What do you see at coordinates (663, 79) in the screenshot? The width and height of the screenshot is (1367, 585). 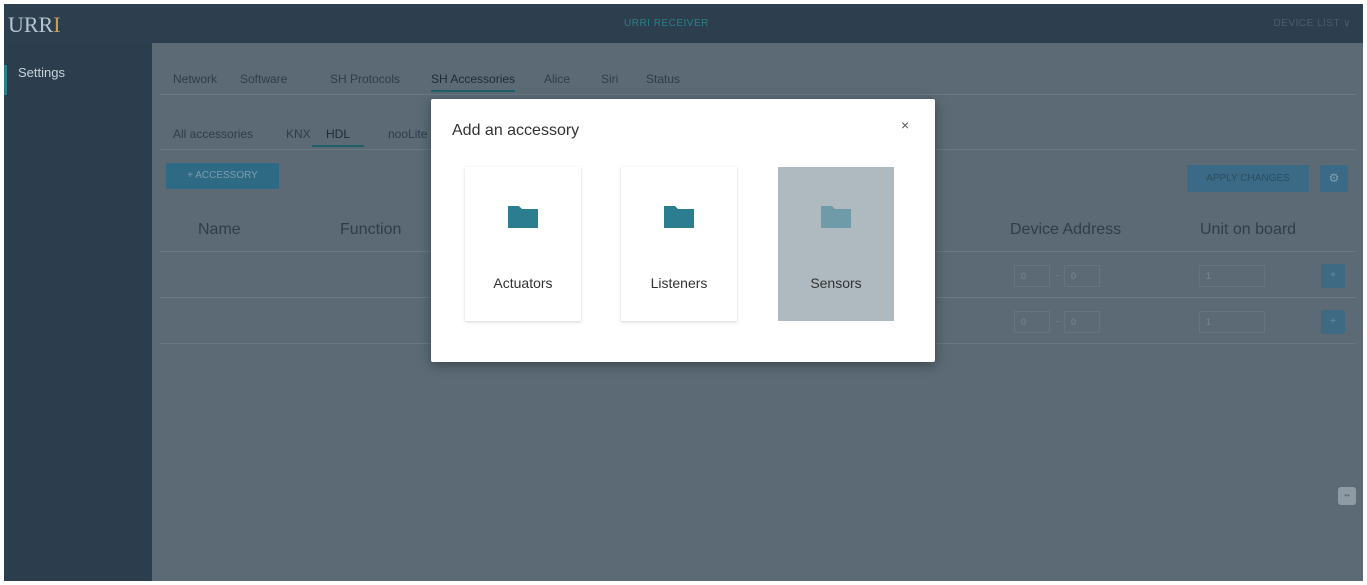 I see `tab-status: Status` at bounding box center [663, 79].